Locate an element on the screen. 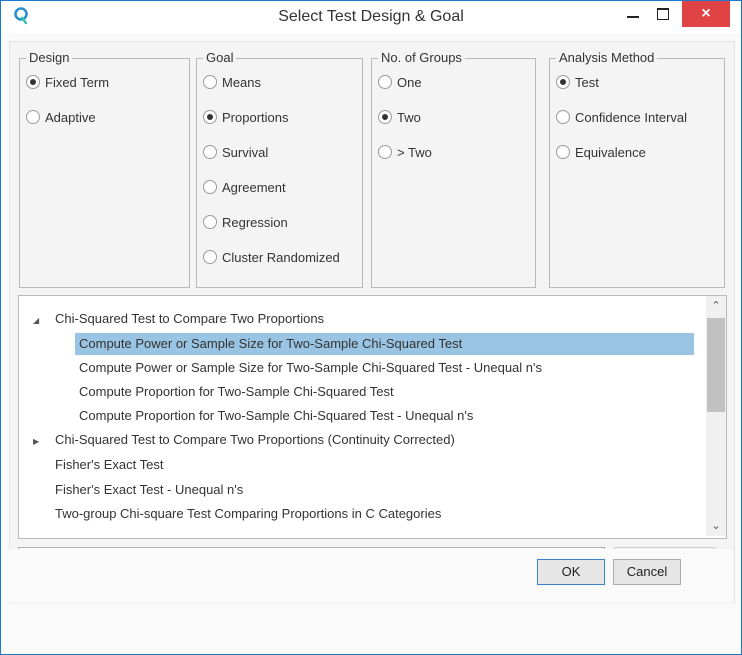  radio-label: Survival is located at coordinates (245, 152).